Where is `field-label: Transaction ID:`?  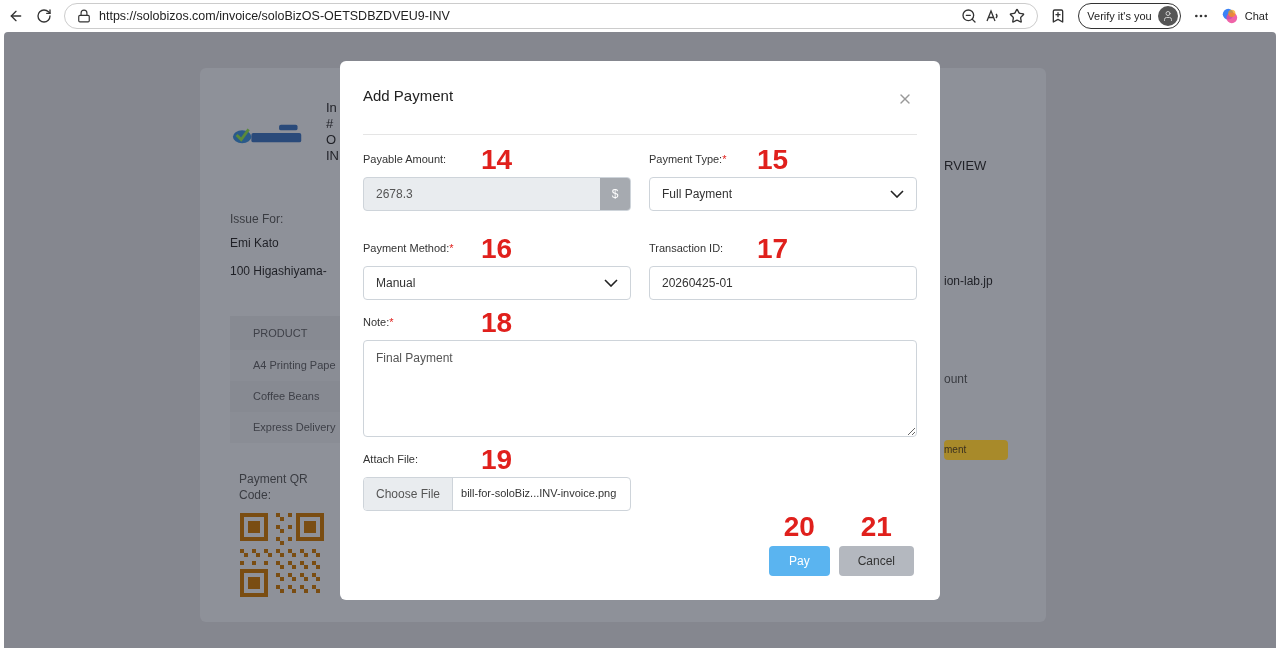
field-label: Transaction ID: is located at coordinates (687, 248).